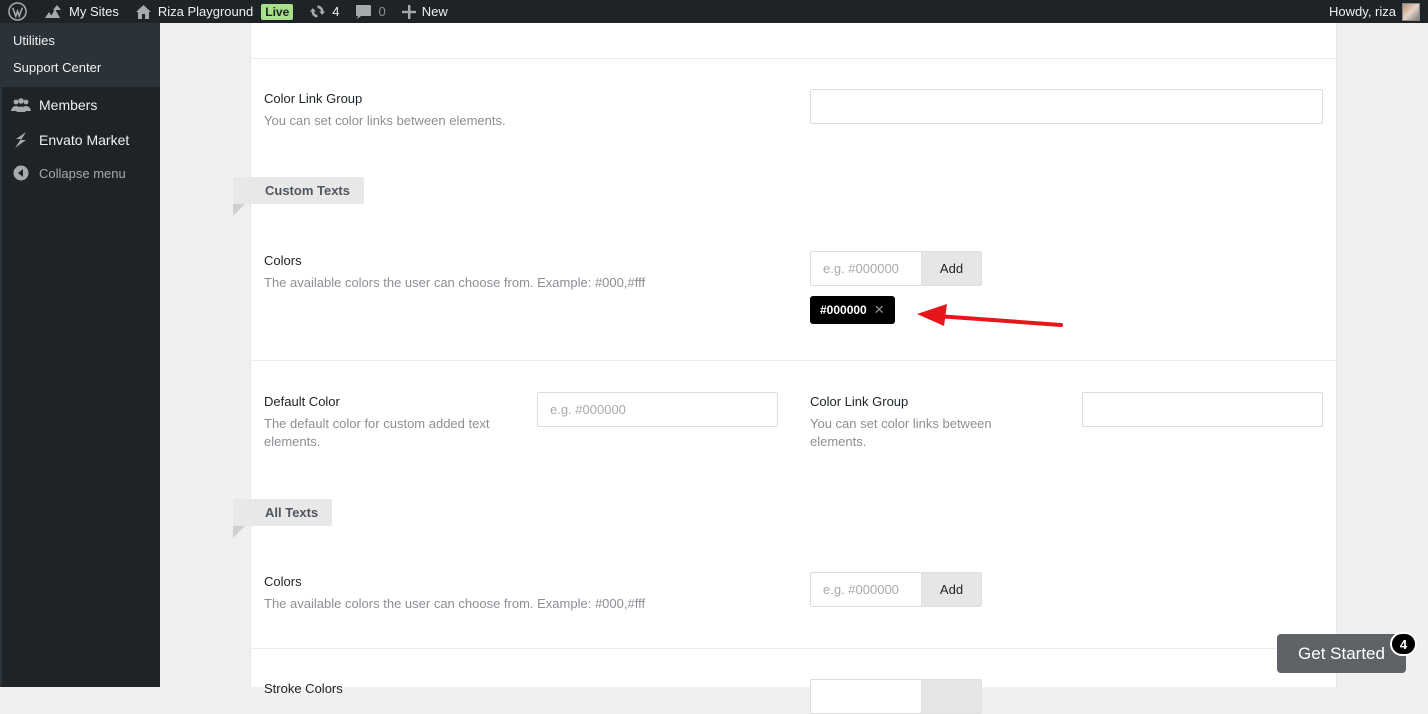 The image size is (1428, 714). What do you see at coordinates (68, 104) in the screenshot?
I see `sidebar-item-label: Members` at bounding box center [68, 104].